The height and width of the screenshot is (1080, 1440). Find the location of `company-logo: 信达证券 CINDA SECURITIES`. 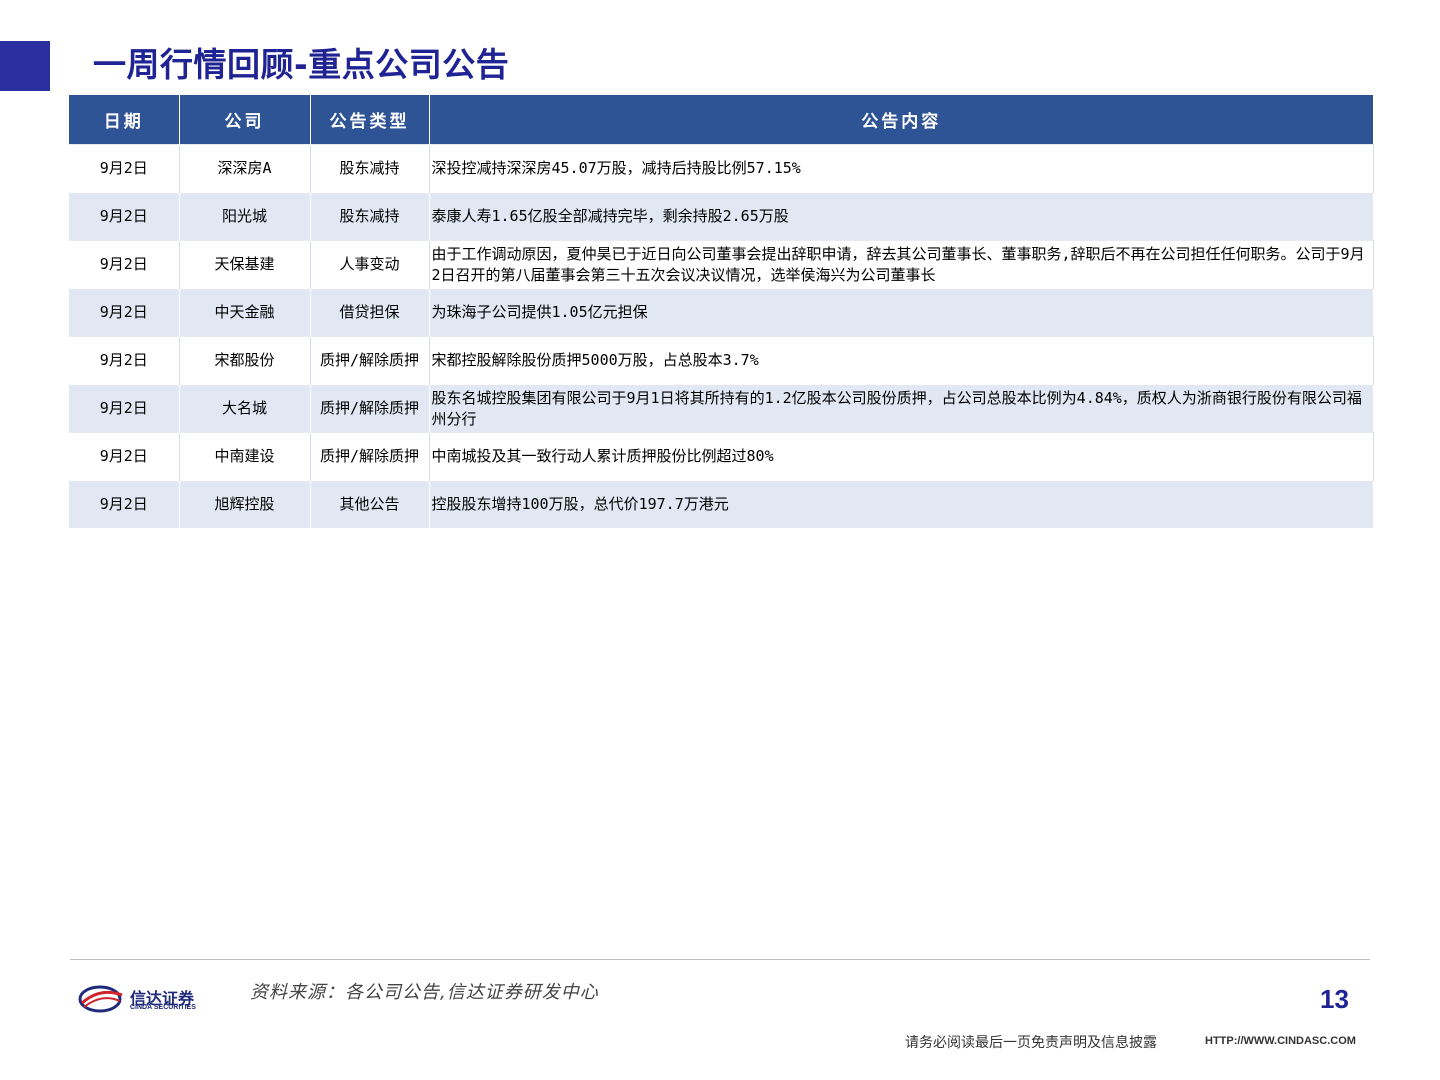

company-logo: 信达证券 CINDA SECURITIES is located at coordinates (148, 999).